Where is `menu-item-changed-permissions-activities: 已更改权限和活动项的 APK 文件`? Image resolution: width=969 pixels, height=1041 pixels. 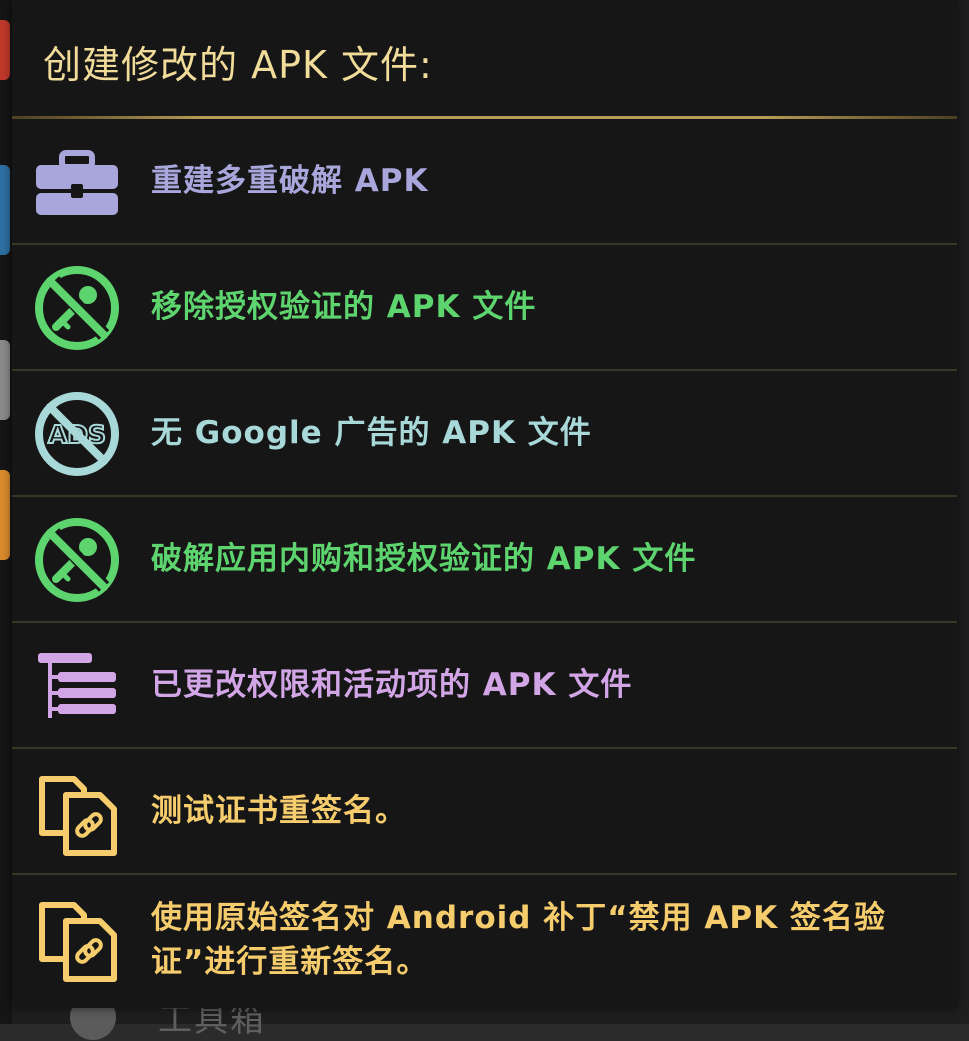
menu-item-changed-permissions-activities: 已更改权限和活动项的 APK 文件 is located at coordinates (484, 686).